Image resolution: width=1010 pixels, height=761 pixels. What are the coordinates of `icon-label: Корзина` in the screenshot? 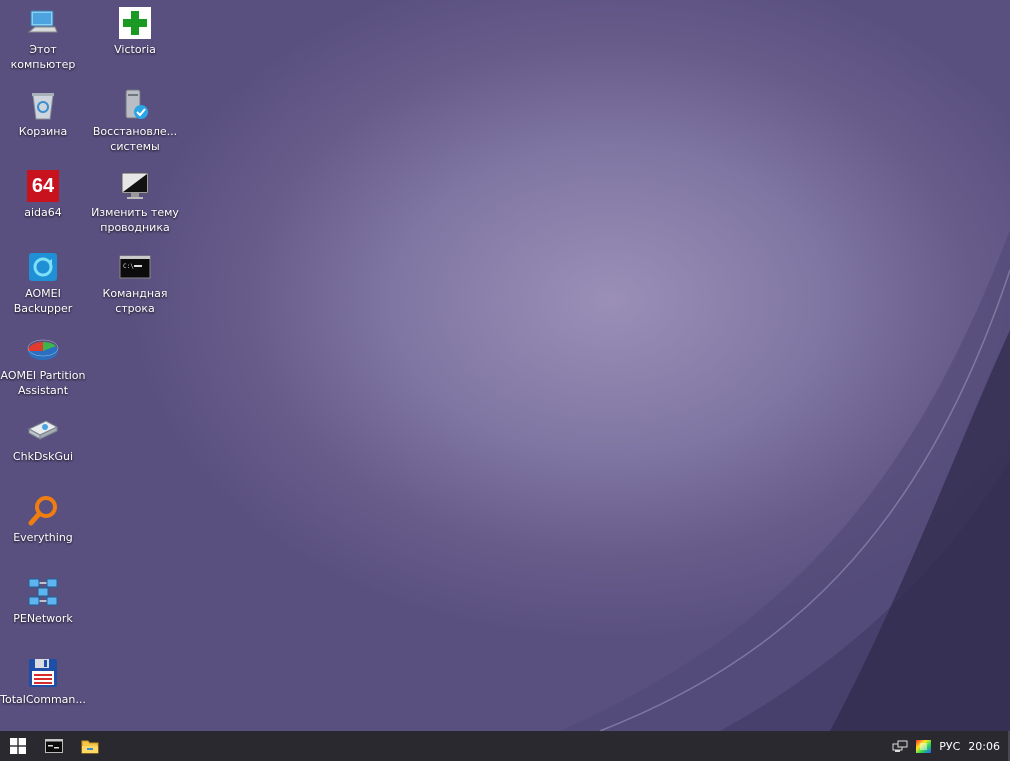 It's located at (43, 131).